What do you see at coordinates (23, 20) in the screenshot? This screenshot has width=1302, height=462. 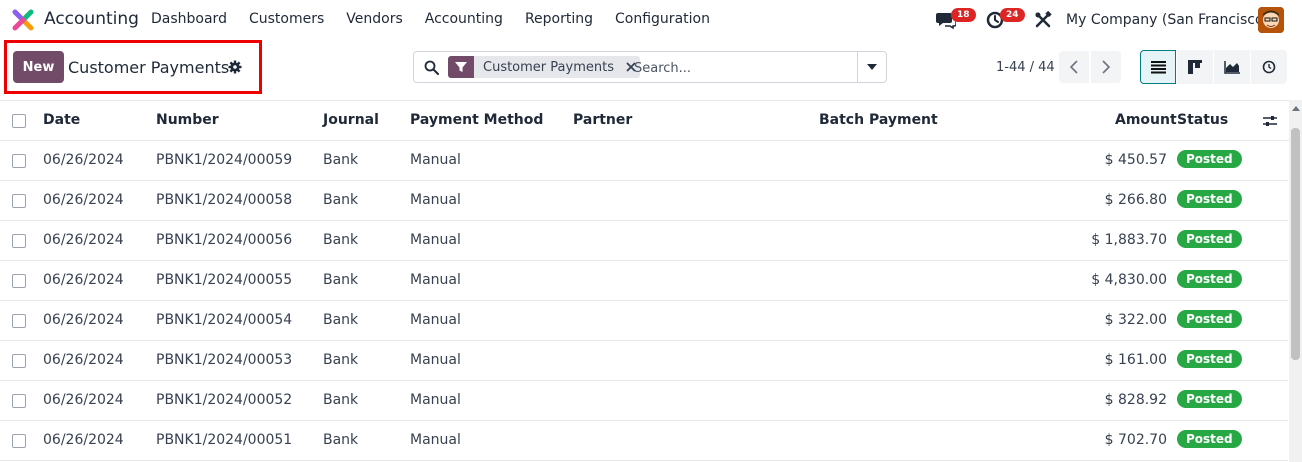 I see `accounting-logo-icon` at bounding box center [23, 20].